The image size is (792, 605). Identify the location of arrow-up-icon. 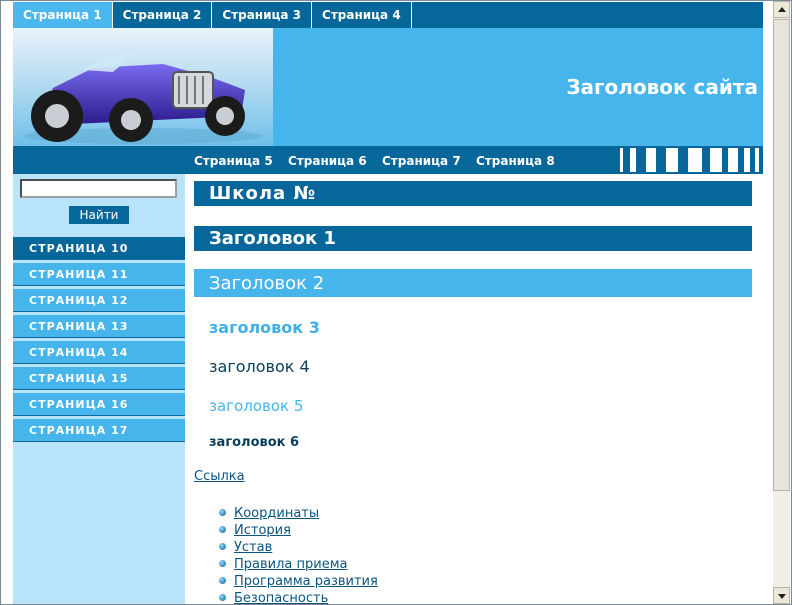
(782, 9).